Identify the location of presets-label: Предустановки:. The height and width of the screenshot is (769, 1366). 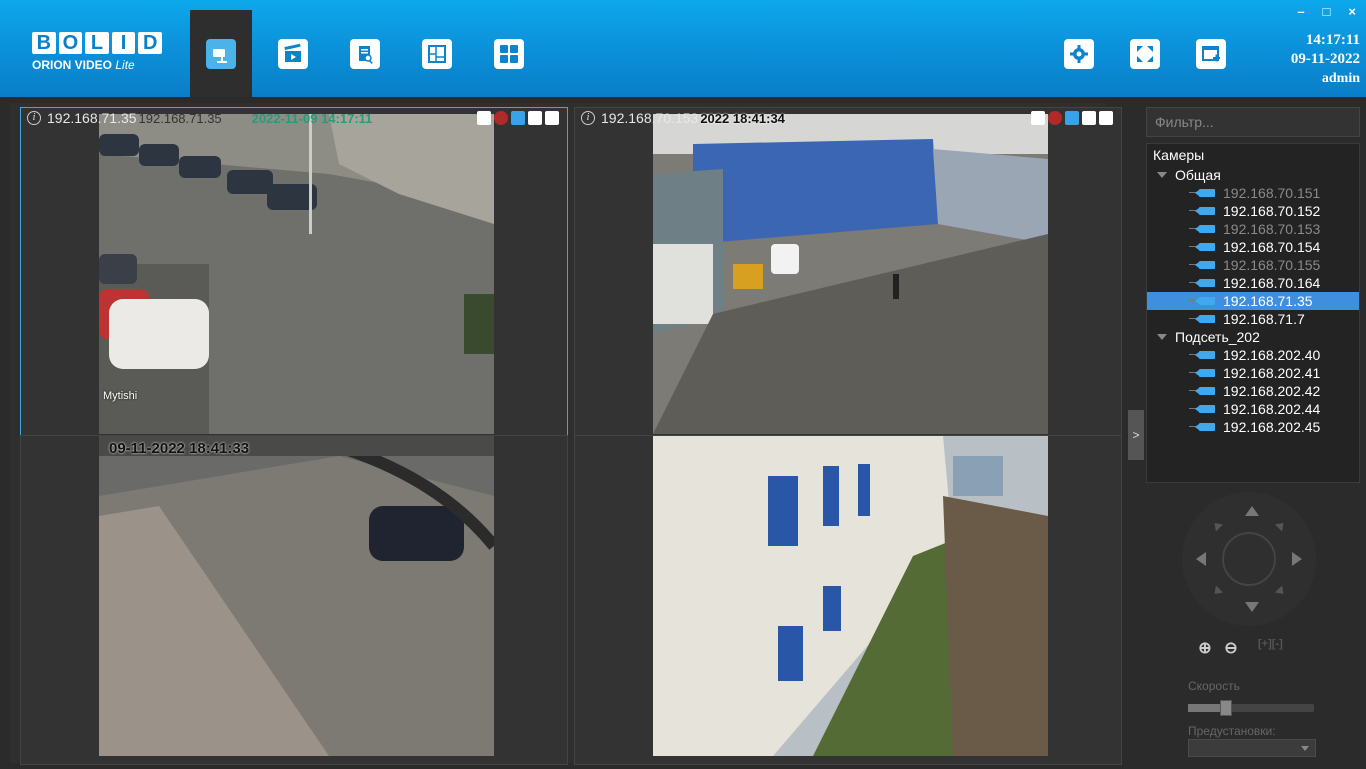
(1232, 731).